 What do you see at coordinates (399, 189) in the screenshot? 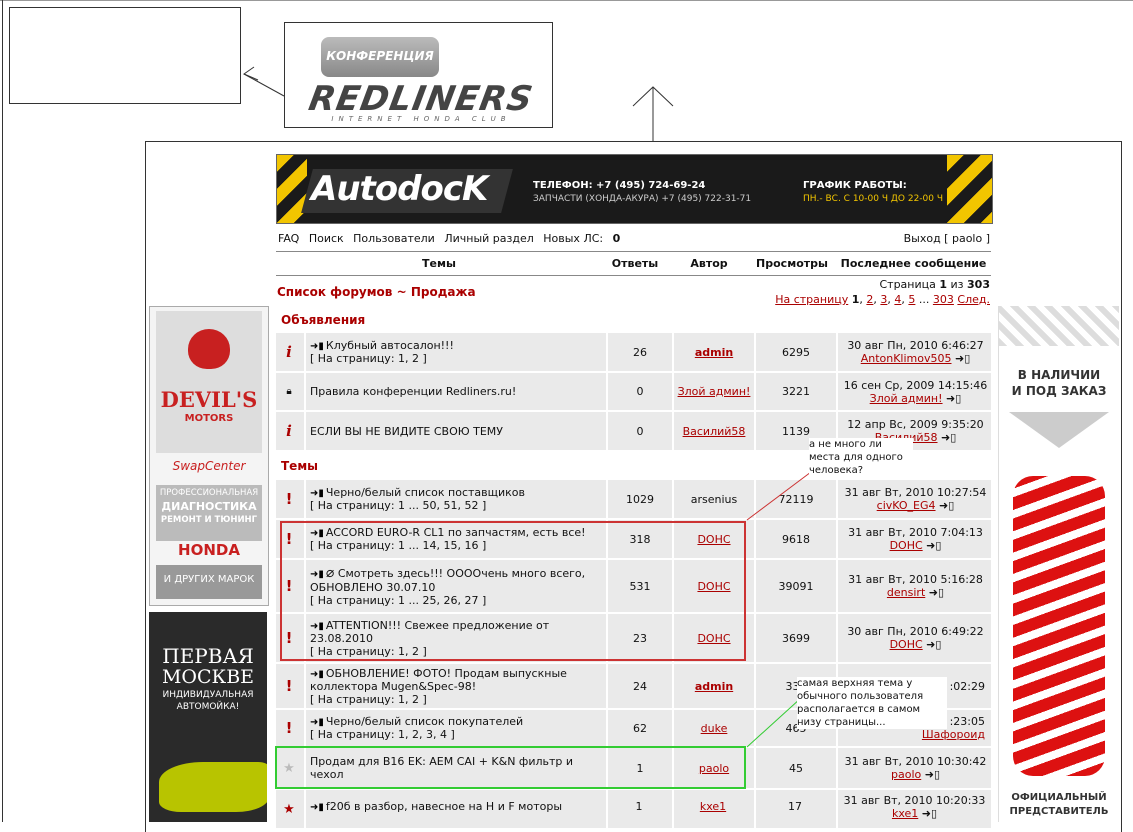
I see `banner-brand: AutodocK` at bounding box center [399, 189].